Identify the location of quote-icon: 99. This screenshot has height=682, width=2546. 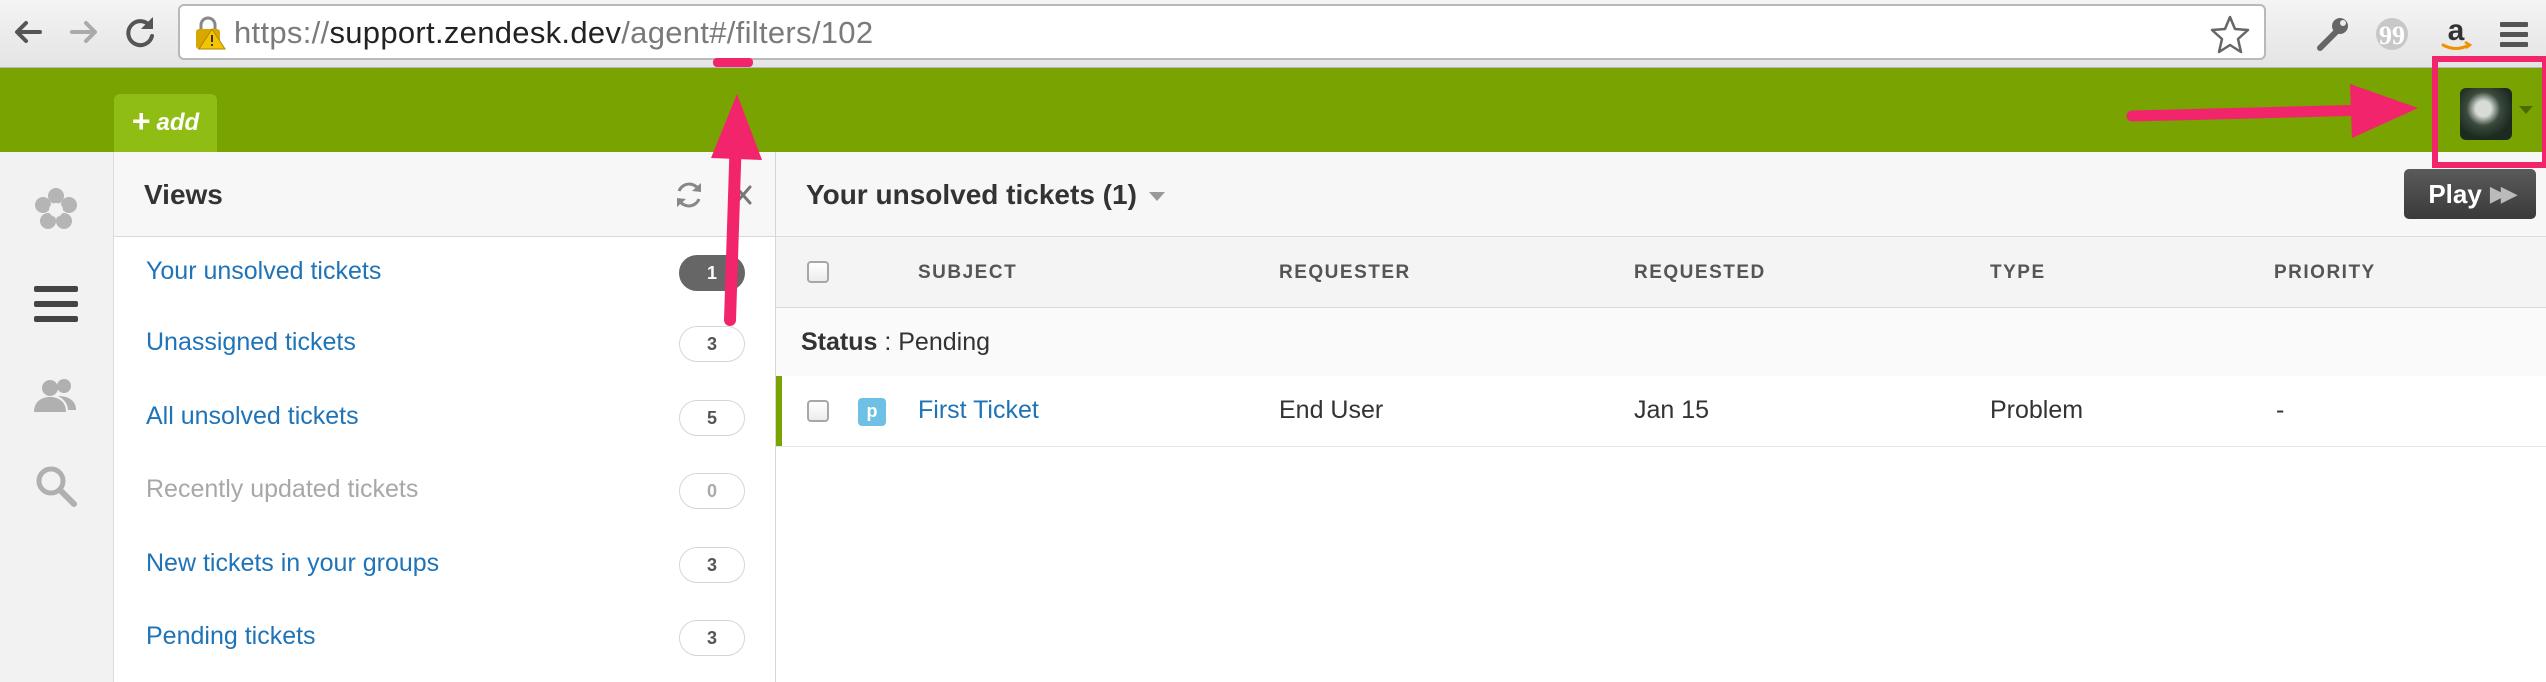
(2392, 34).